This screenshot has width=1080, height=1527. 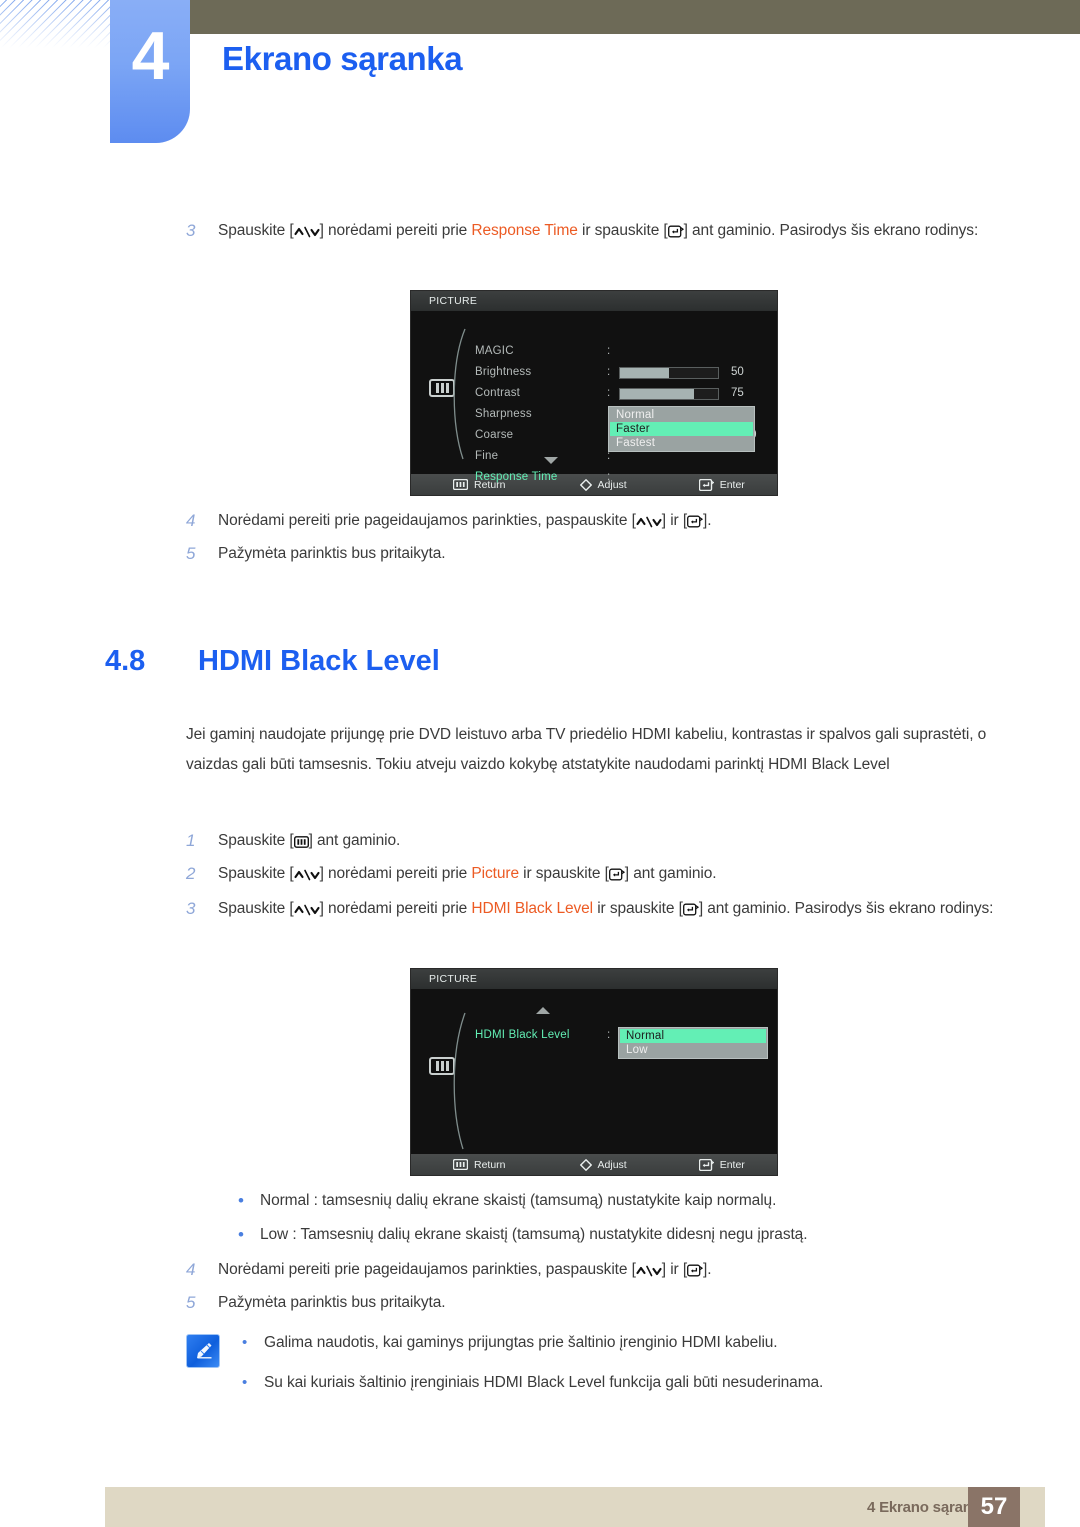 What do you see at coordinates (503, 414) in the screenshot?
I see `osd-row-label: Sharpness` at bounding box center [503, 414].